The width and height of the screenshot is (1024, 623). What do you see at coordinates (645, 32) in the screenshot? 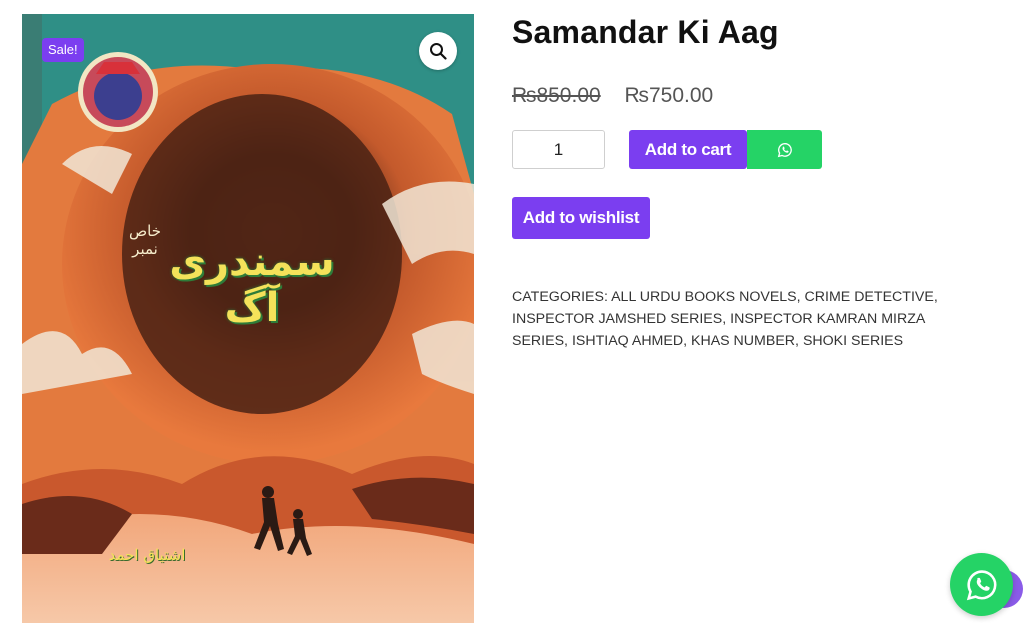
I see `product-title: Samandar Ki Aag` at bounding box center [645, 32].